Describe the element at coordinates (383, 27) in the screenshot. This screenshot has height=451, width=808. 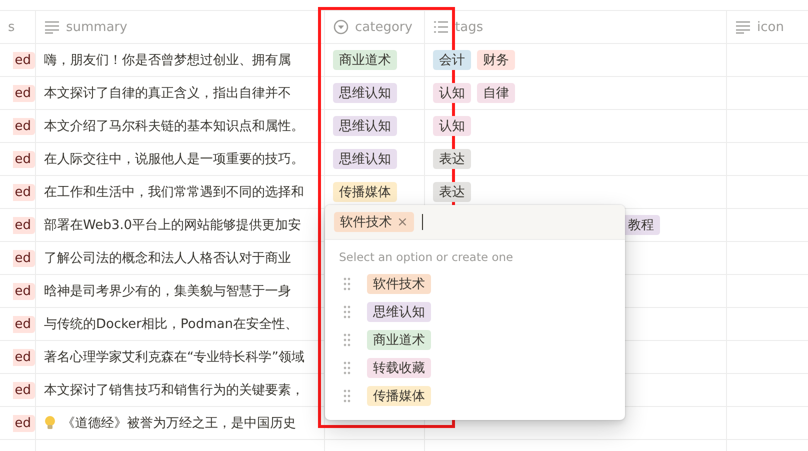
I see `column-header: category` at that location.